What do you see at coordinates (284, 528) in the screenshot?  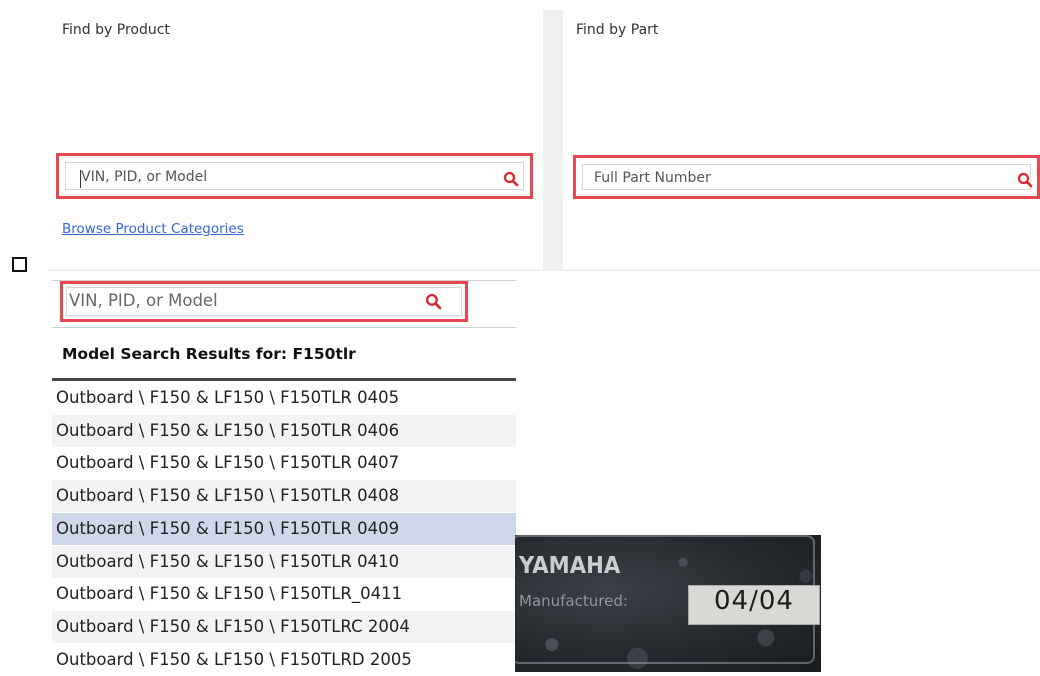 I see `table-row: Outboard \ F150 & LF150 \ F150TLR 0409` at bounding box center [284, 528].